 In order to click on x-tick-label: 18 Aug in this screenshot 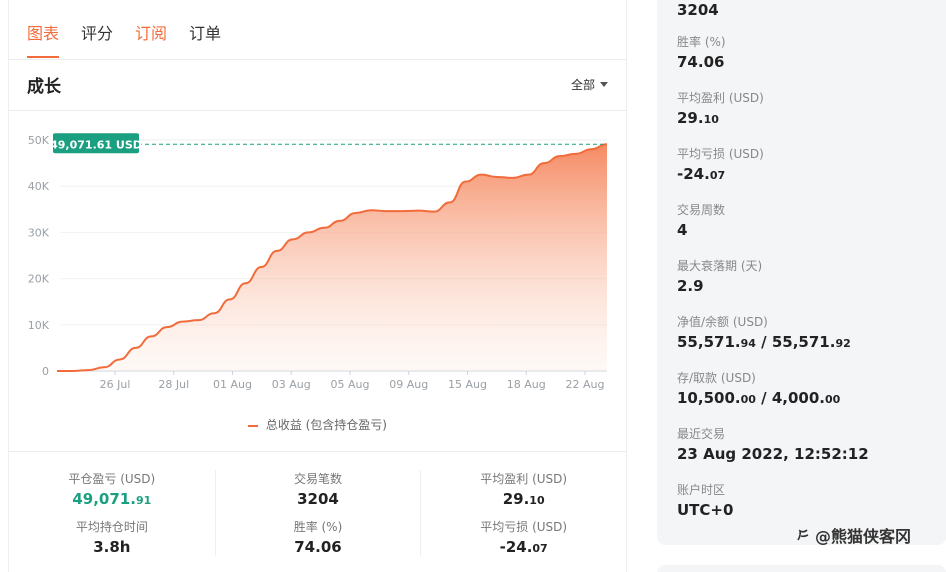, I will do `click(526, 384)`.